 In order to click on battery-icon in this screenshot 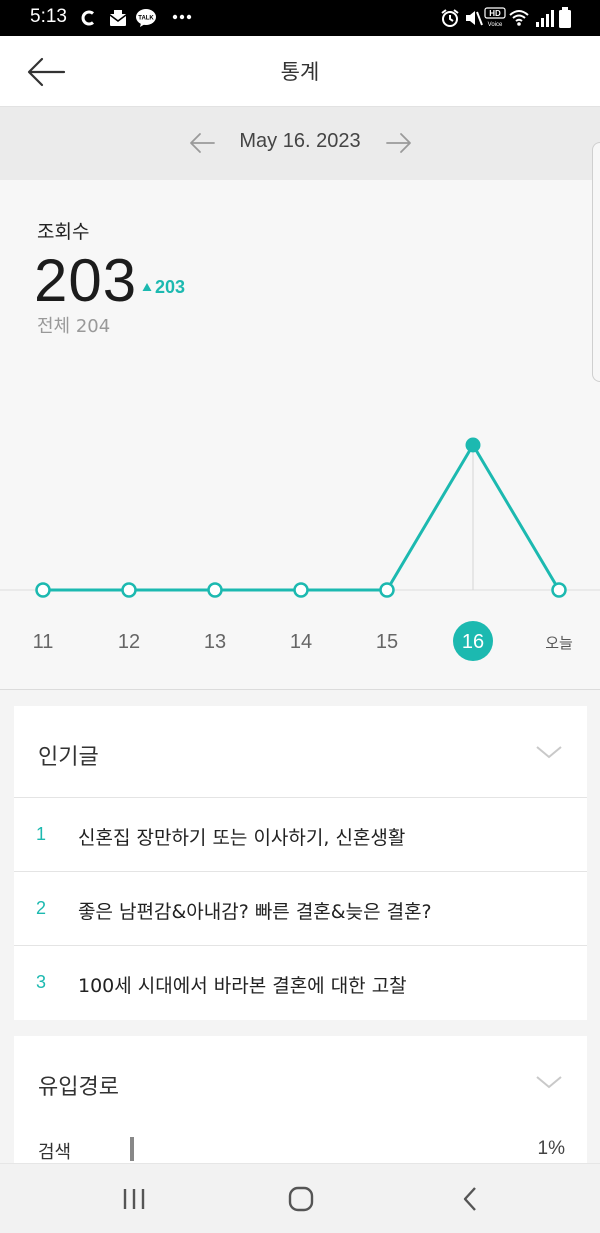, I will do `click(565, 17)`.